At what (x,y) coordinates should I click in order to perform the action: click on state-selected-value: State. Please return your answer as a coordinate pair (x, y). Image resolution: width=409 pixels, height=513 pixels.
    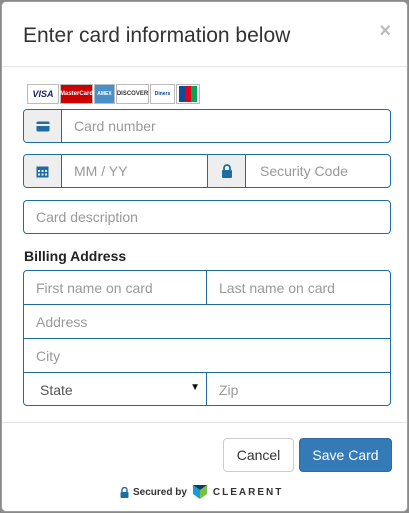
    Looking at the image, I should click on (56, 389).